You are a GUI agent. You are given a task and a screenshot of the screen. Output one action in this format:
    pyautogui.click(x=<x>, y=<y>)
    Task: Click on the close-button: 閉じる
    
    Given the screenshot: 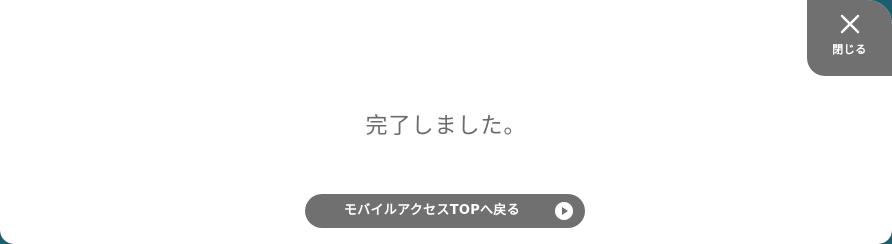 What is the action you would take?
    pyautogui.click(x=849, y=38)
    